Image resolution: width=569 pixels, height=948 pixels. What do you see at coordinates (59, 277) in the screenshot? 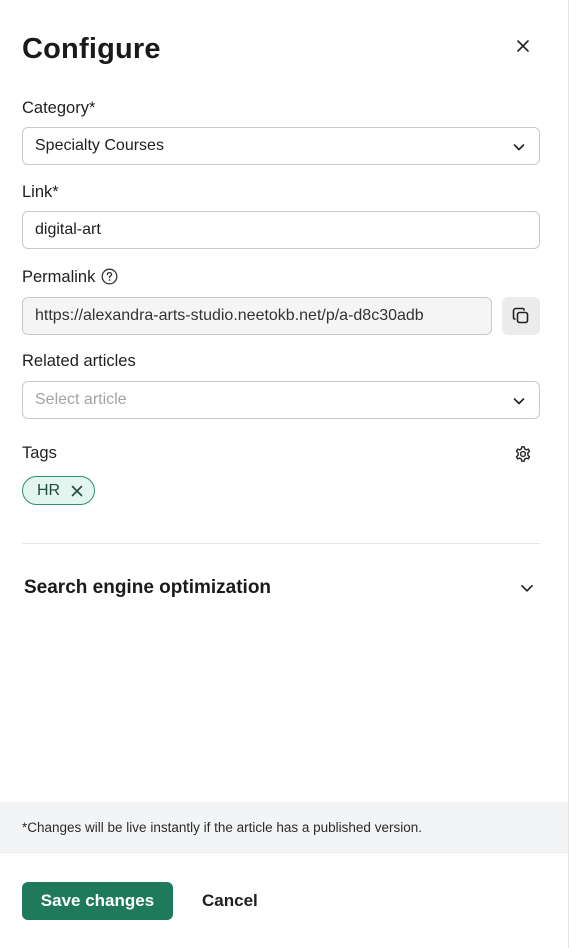
I see `permalink-label: Permalink` at bounding box center [59, 277].